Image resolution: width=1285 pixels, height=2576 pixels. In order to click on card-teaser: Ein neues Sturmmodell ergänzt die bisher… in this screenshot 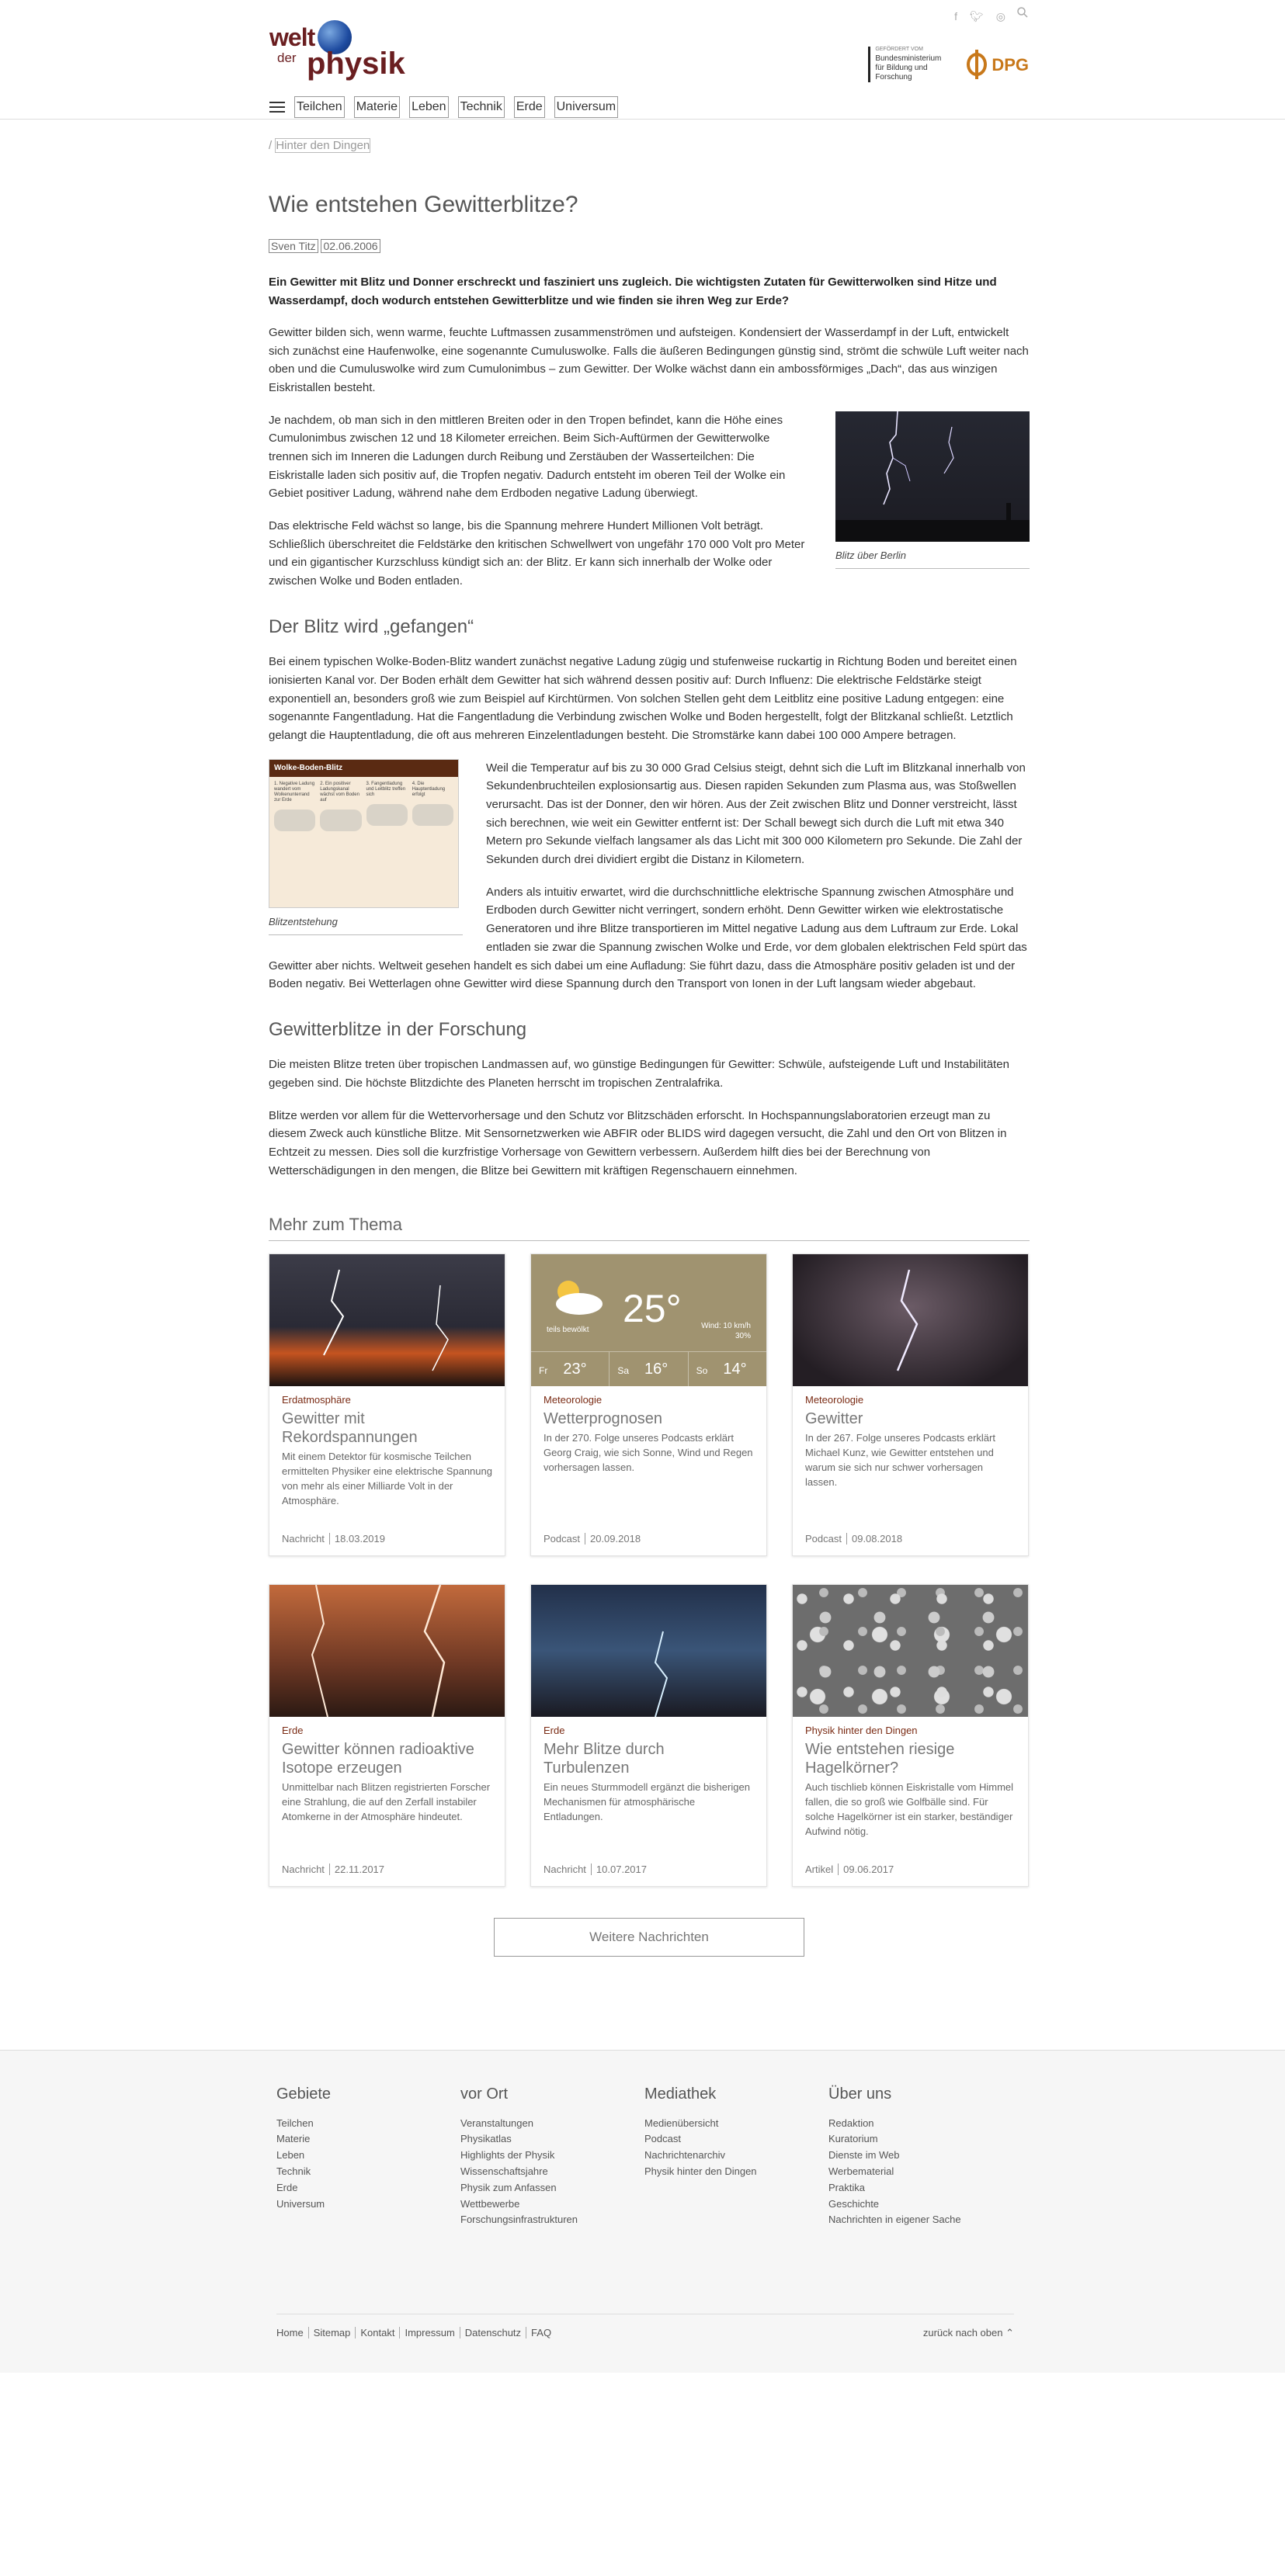, I will do `click(647, 1802)`.